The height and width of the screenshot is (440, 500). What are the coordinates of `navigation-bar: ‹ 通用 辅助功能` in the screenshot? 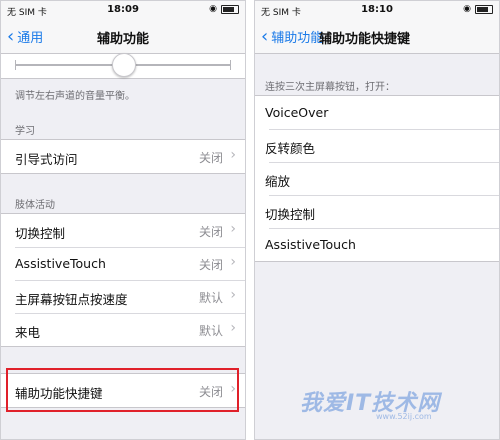 It's located at (123, 36).